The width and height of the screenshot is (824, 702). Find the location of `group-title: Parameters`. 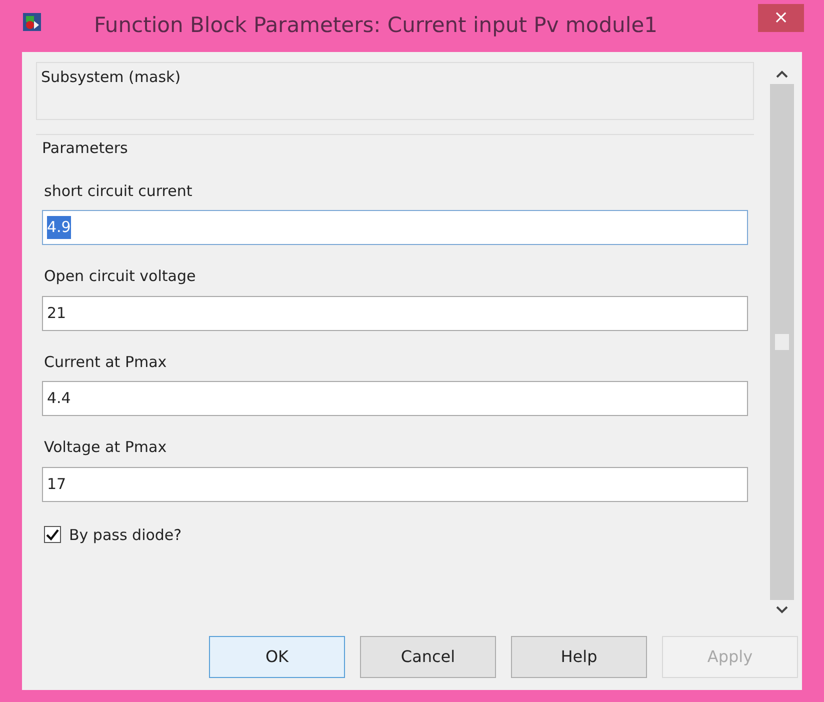

group-title: Parameters is located at coordinates (85, 148).